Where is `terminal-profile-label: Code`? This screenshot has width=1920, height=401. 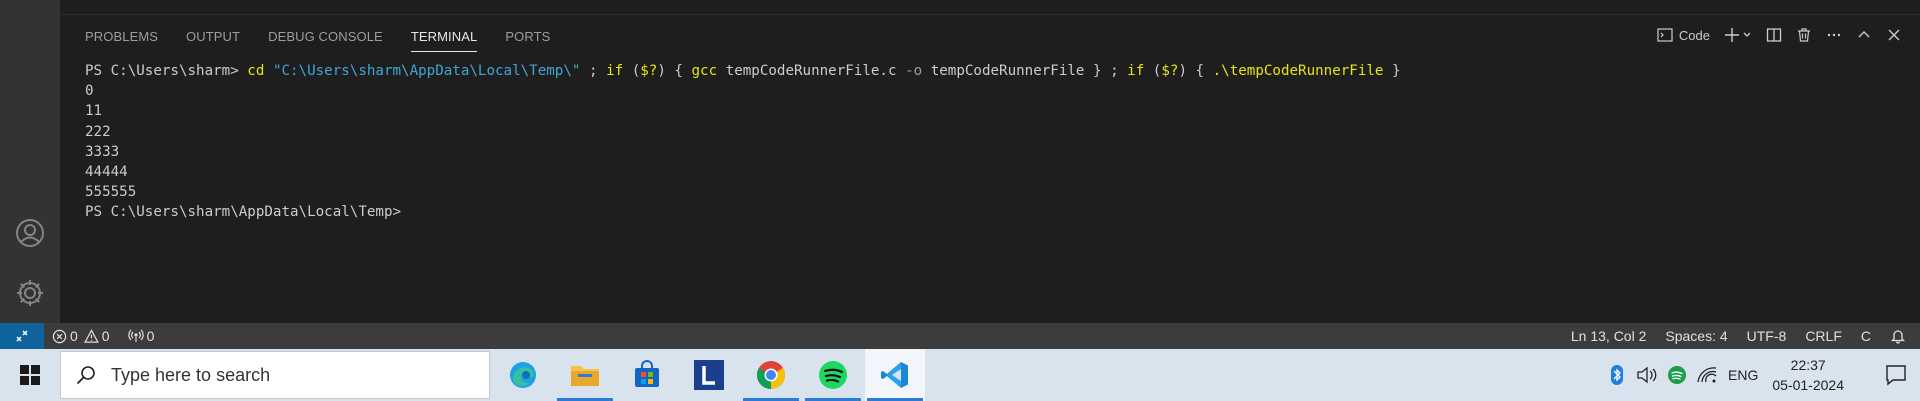 terminal-profile-label: Code is located at coordinates (1694, 35).